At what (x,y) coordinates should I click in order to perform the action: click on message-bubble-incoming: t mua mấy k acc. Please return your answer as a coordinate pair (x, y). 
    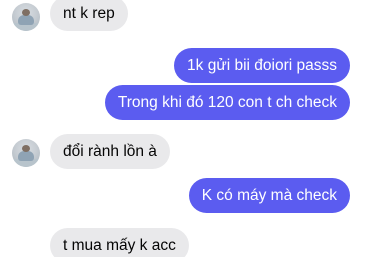
    Looking at the image, I should click on (119, 242).